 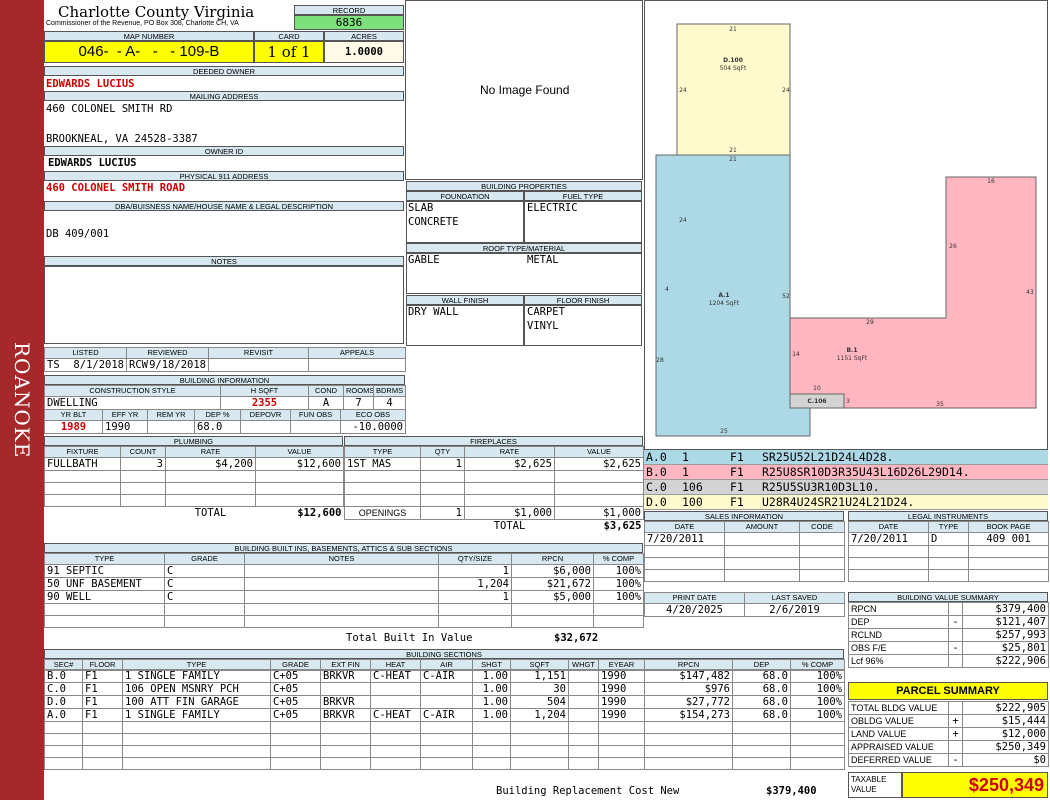 What do you see at coordinates (898, 648) in the screenshot?
I see `summary-label: OBS F/E` at bounding box center [898, 648].